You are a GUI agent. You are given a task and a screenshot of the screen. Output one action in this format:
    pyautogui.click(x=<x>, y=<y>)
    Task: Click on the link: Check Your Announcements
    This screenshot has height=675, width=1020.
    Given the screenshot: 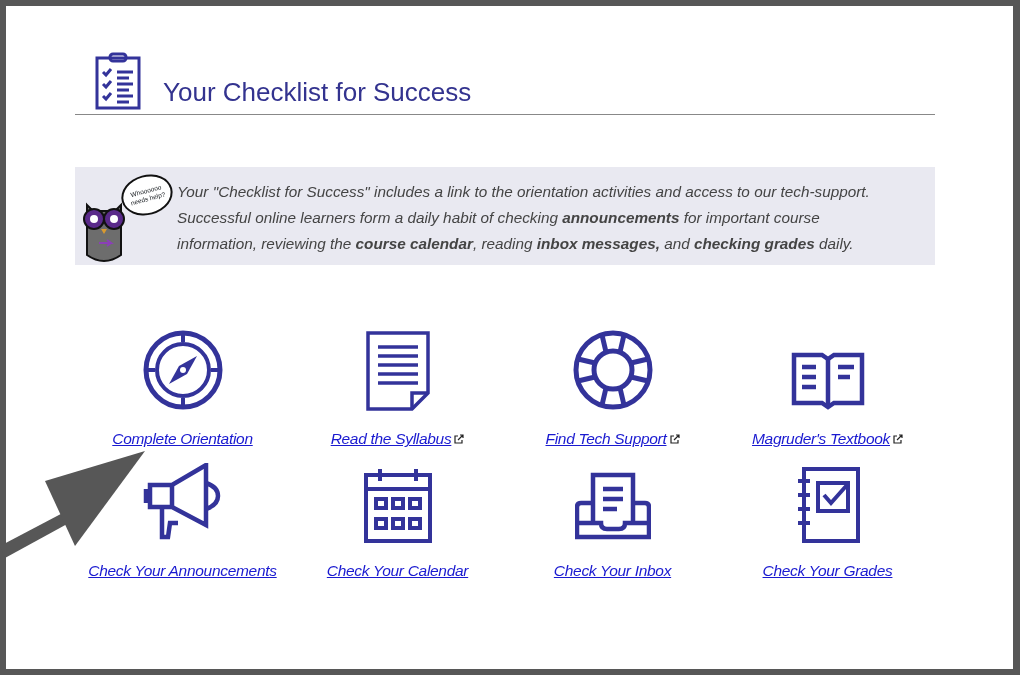 What is the action you would take?
    pyautogui.click(x=182, y=571)
    